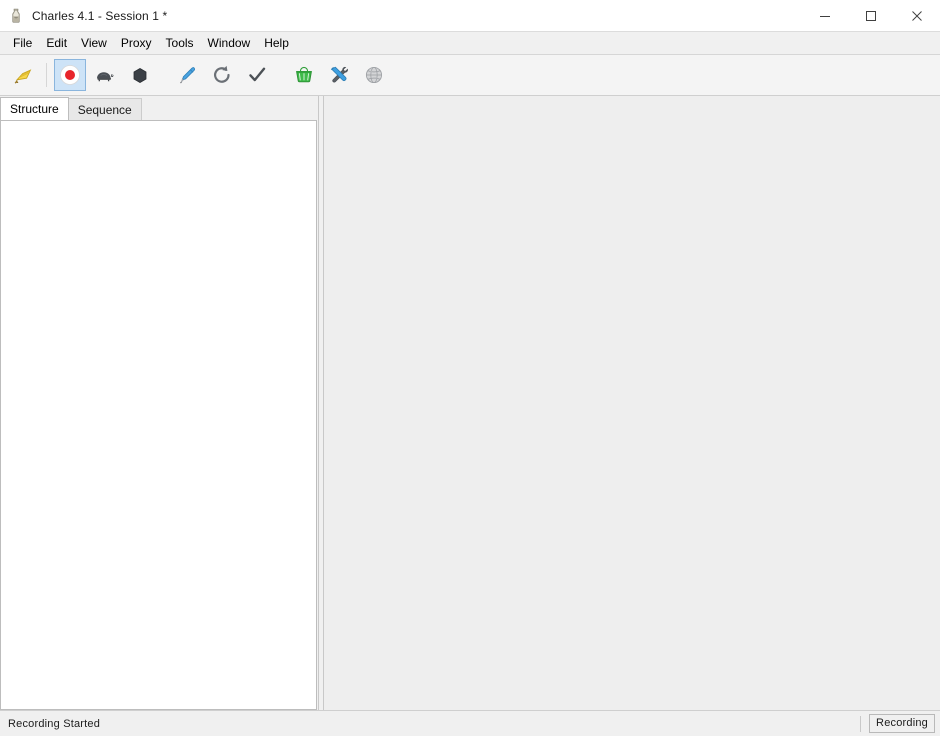 The height and width of the screenshot is (736, 940). I want to click on menu-item-tools: Tools, so click(180, 43).